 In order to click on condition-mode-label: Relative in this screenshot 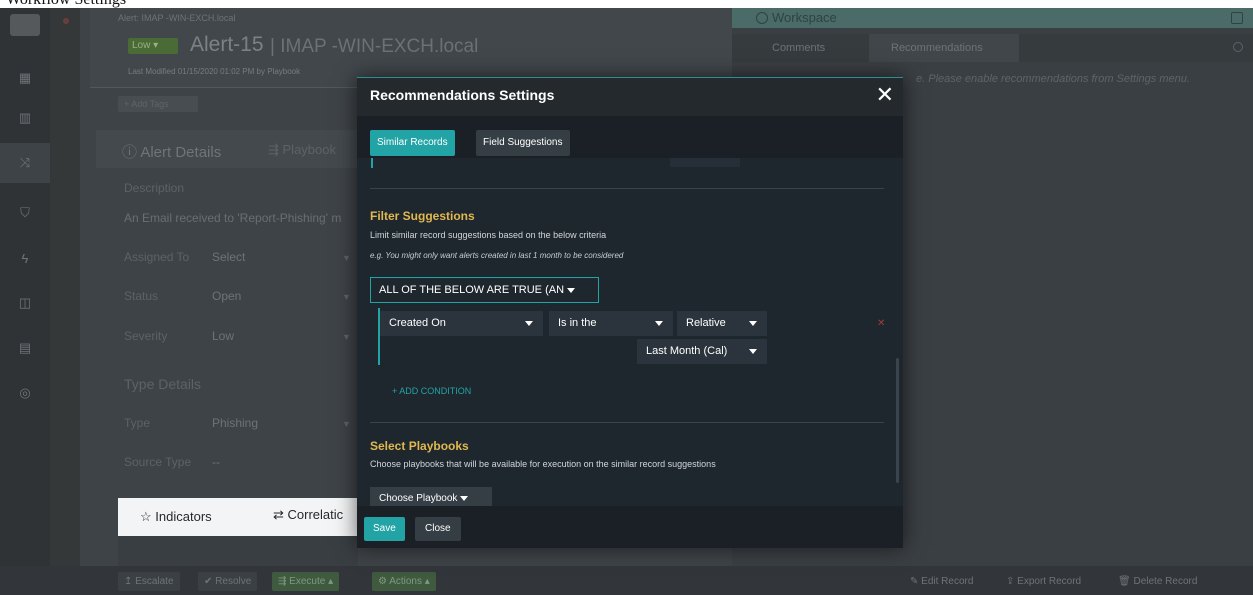, I will do `click(706, 323)`.